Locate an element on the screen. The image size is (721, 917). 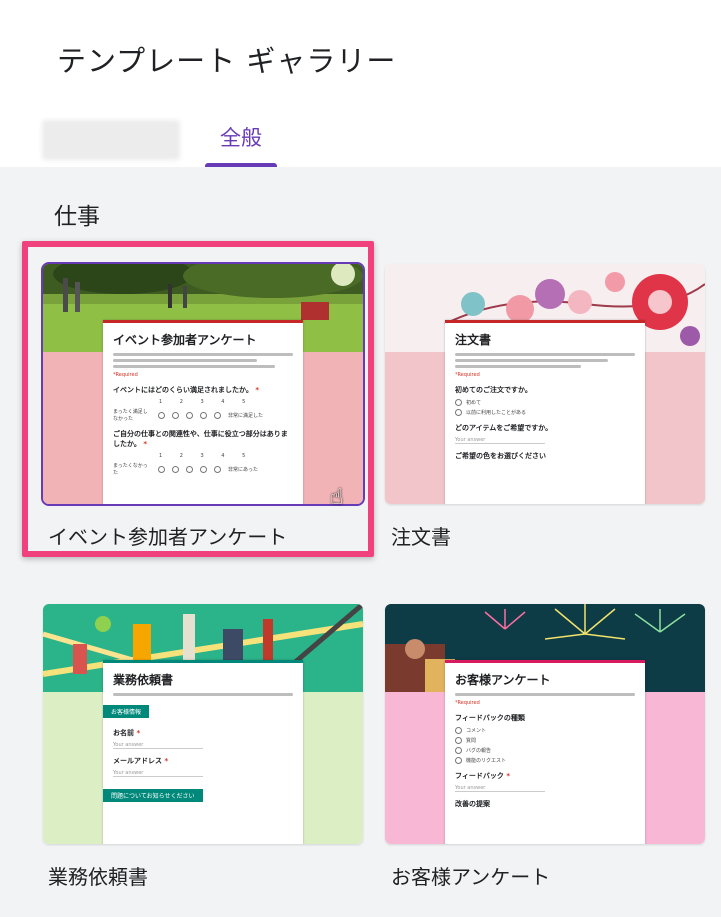
question-text: お名前 is located at coordinates (123, 733).